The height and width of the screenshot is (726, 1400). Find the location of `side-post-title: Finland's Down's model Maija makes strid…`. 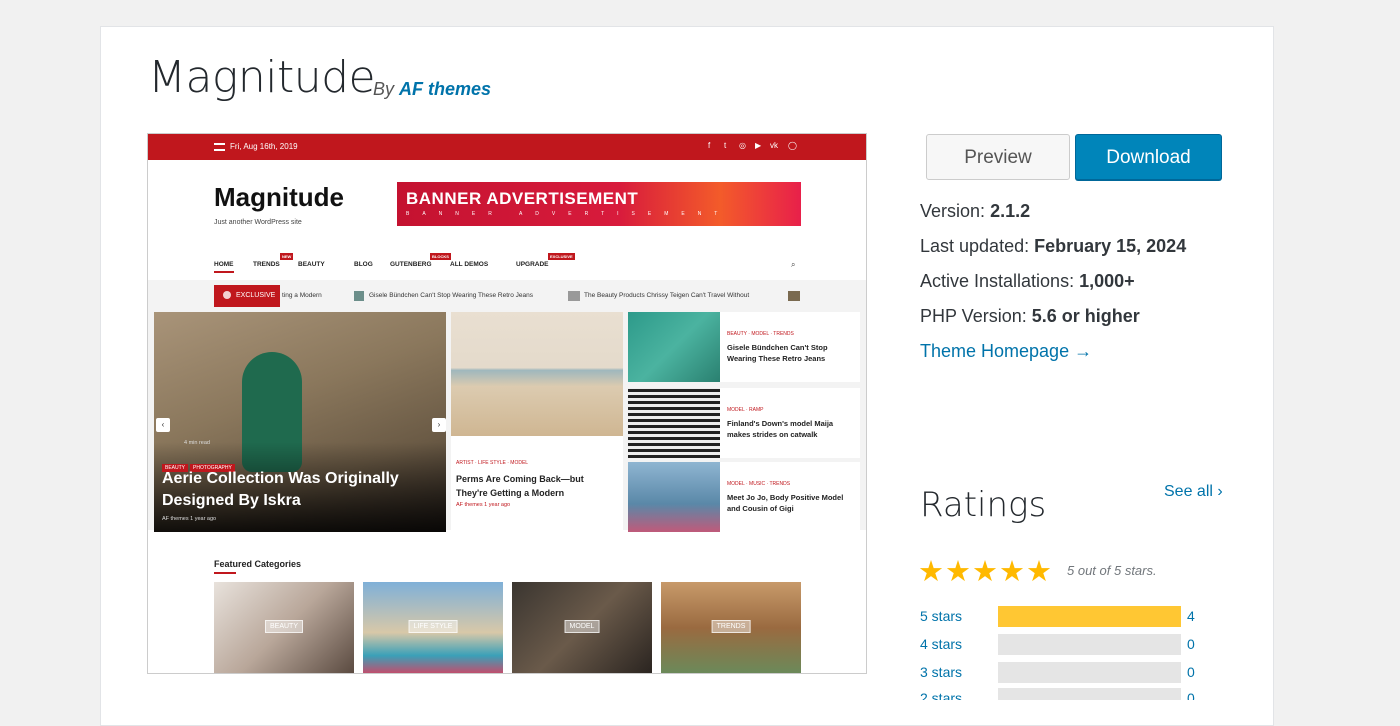

side-post-title: Finland's Down's model Maija makes strid… is located at coordinates (780, 429).